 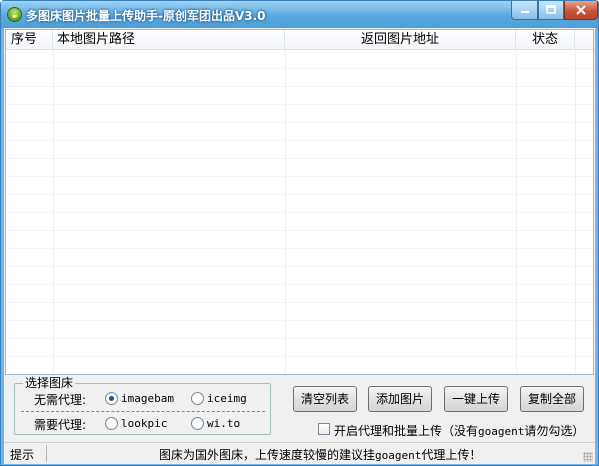 What do you see at coordinates (400, 399) in the screenshot?
I see `add-images-button: 添加图片` at bounding box center [400, 399].